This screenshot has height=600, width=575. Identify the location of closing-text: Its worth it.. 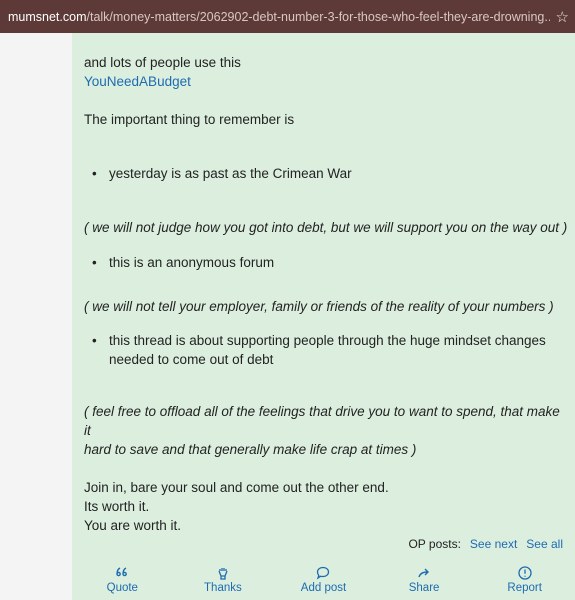
(117, 506).